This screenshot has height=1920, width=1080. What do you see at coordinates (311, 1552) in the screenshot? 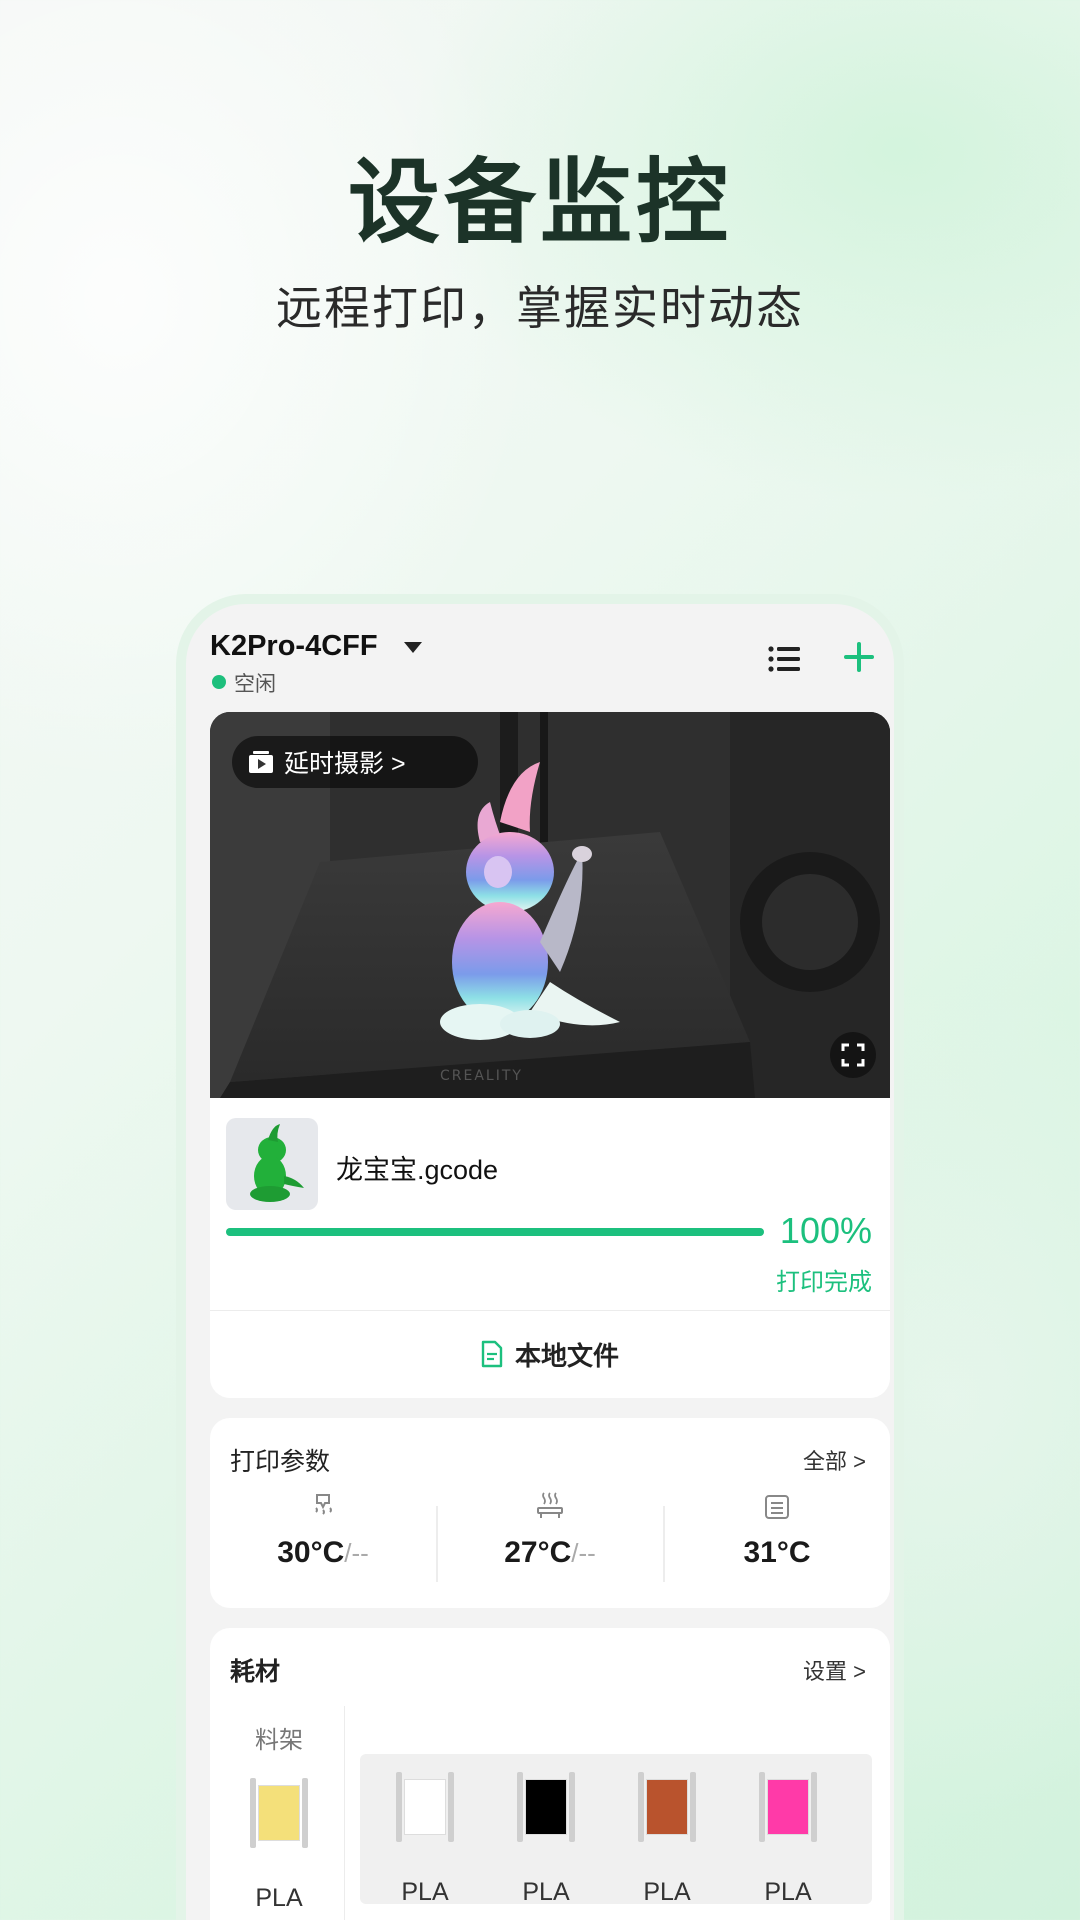
I see `nozzle-temp-value: 30°C` at bounding box center [311, 1552].